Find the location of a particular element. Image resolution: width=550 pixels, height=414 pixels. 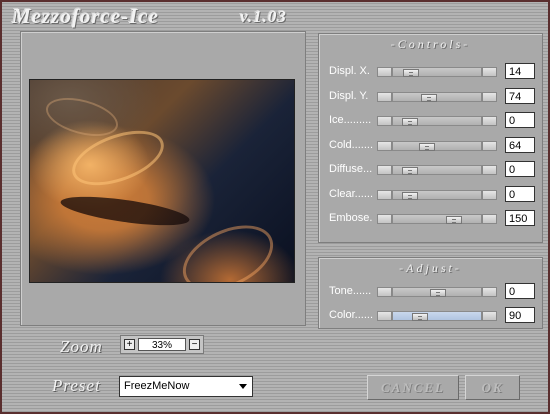

preview-swirl is located at coordinates (228, 247).